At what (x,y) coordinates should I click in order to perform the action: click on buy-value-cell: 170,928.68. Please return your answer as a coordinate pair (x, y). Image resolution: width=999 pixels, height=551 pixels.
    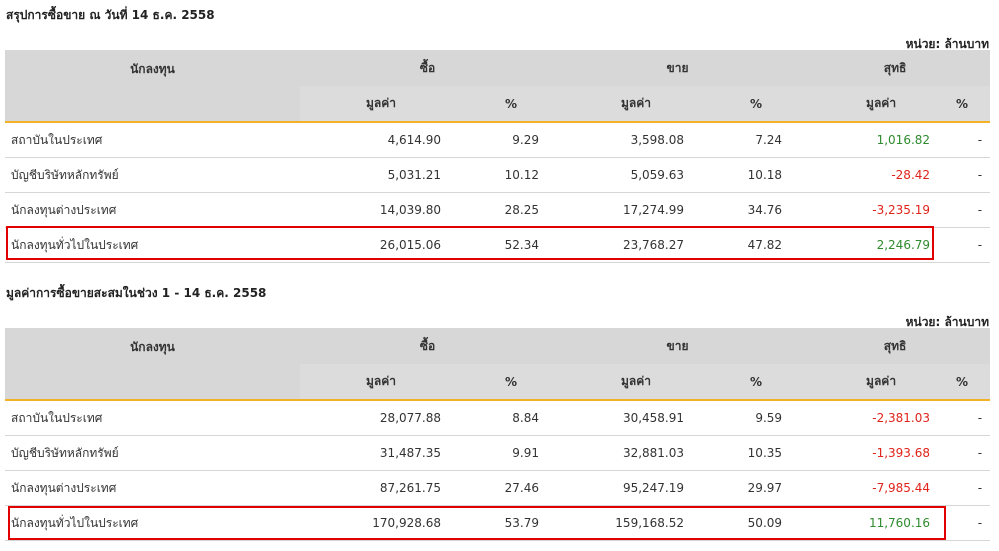
    Looking at the image, I should click on (377, 523).